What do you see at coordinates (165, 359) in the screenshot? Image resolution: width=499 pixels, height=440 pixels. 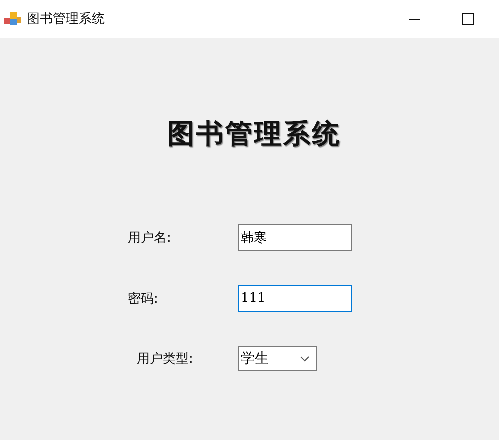 I see `field-label: 用户类型:` at bounding box center [165, 359].